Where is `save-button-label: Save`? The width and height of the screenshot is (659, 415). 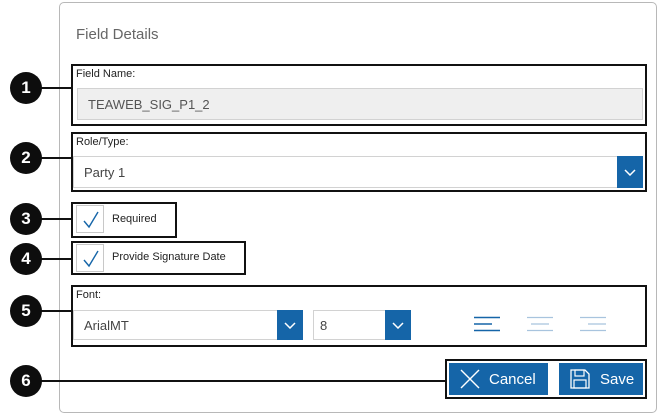
save-button-label: Save is located at coordinates (617, 379).